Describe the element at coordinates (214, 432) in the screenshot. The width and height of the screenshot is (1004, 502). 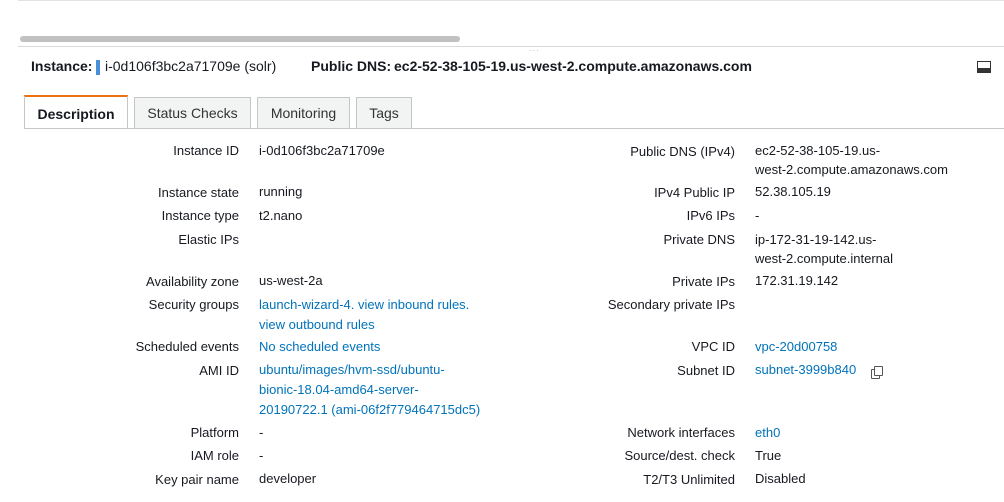
I see `label-platform: Platform` at that location.